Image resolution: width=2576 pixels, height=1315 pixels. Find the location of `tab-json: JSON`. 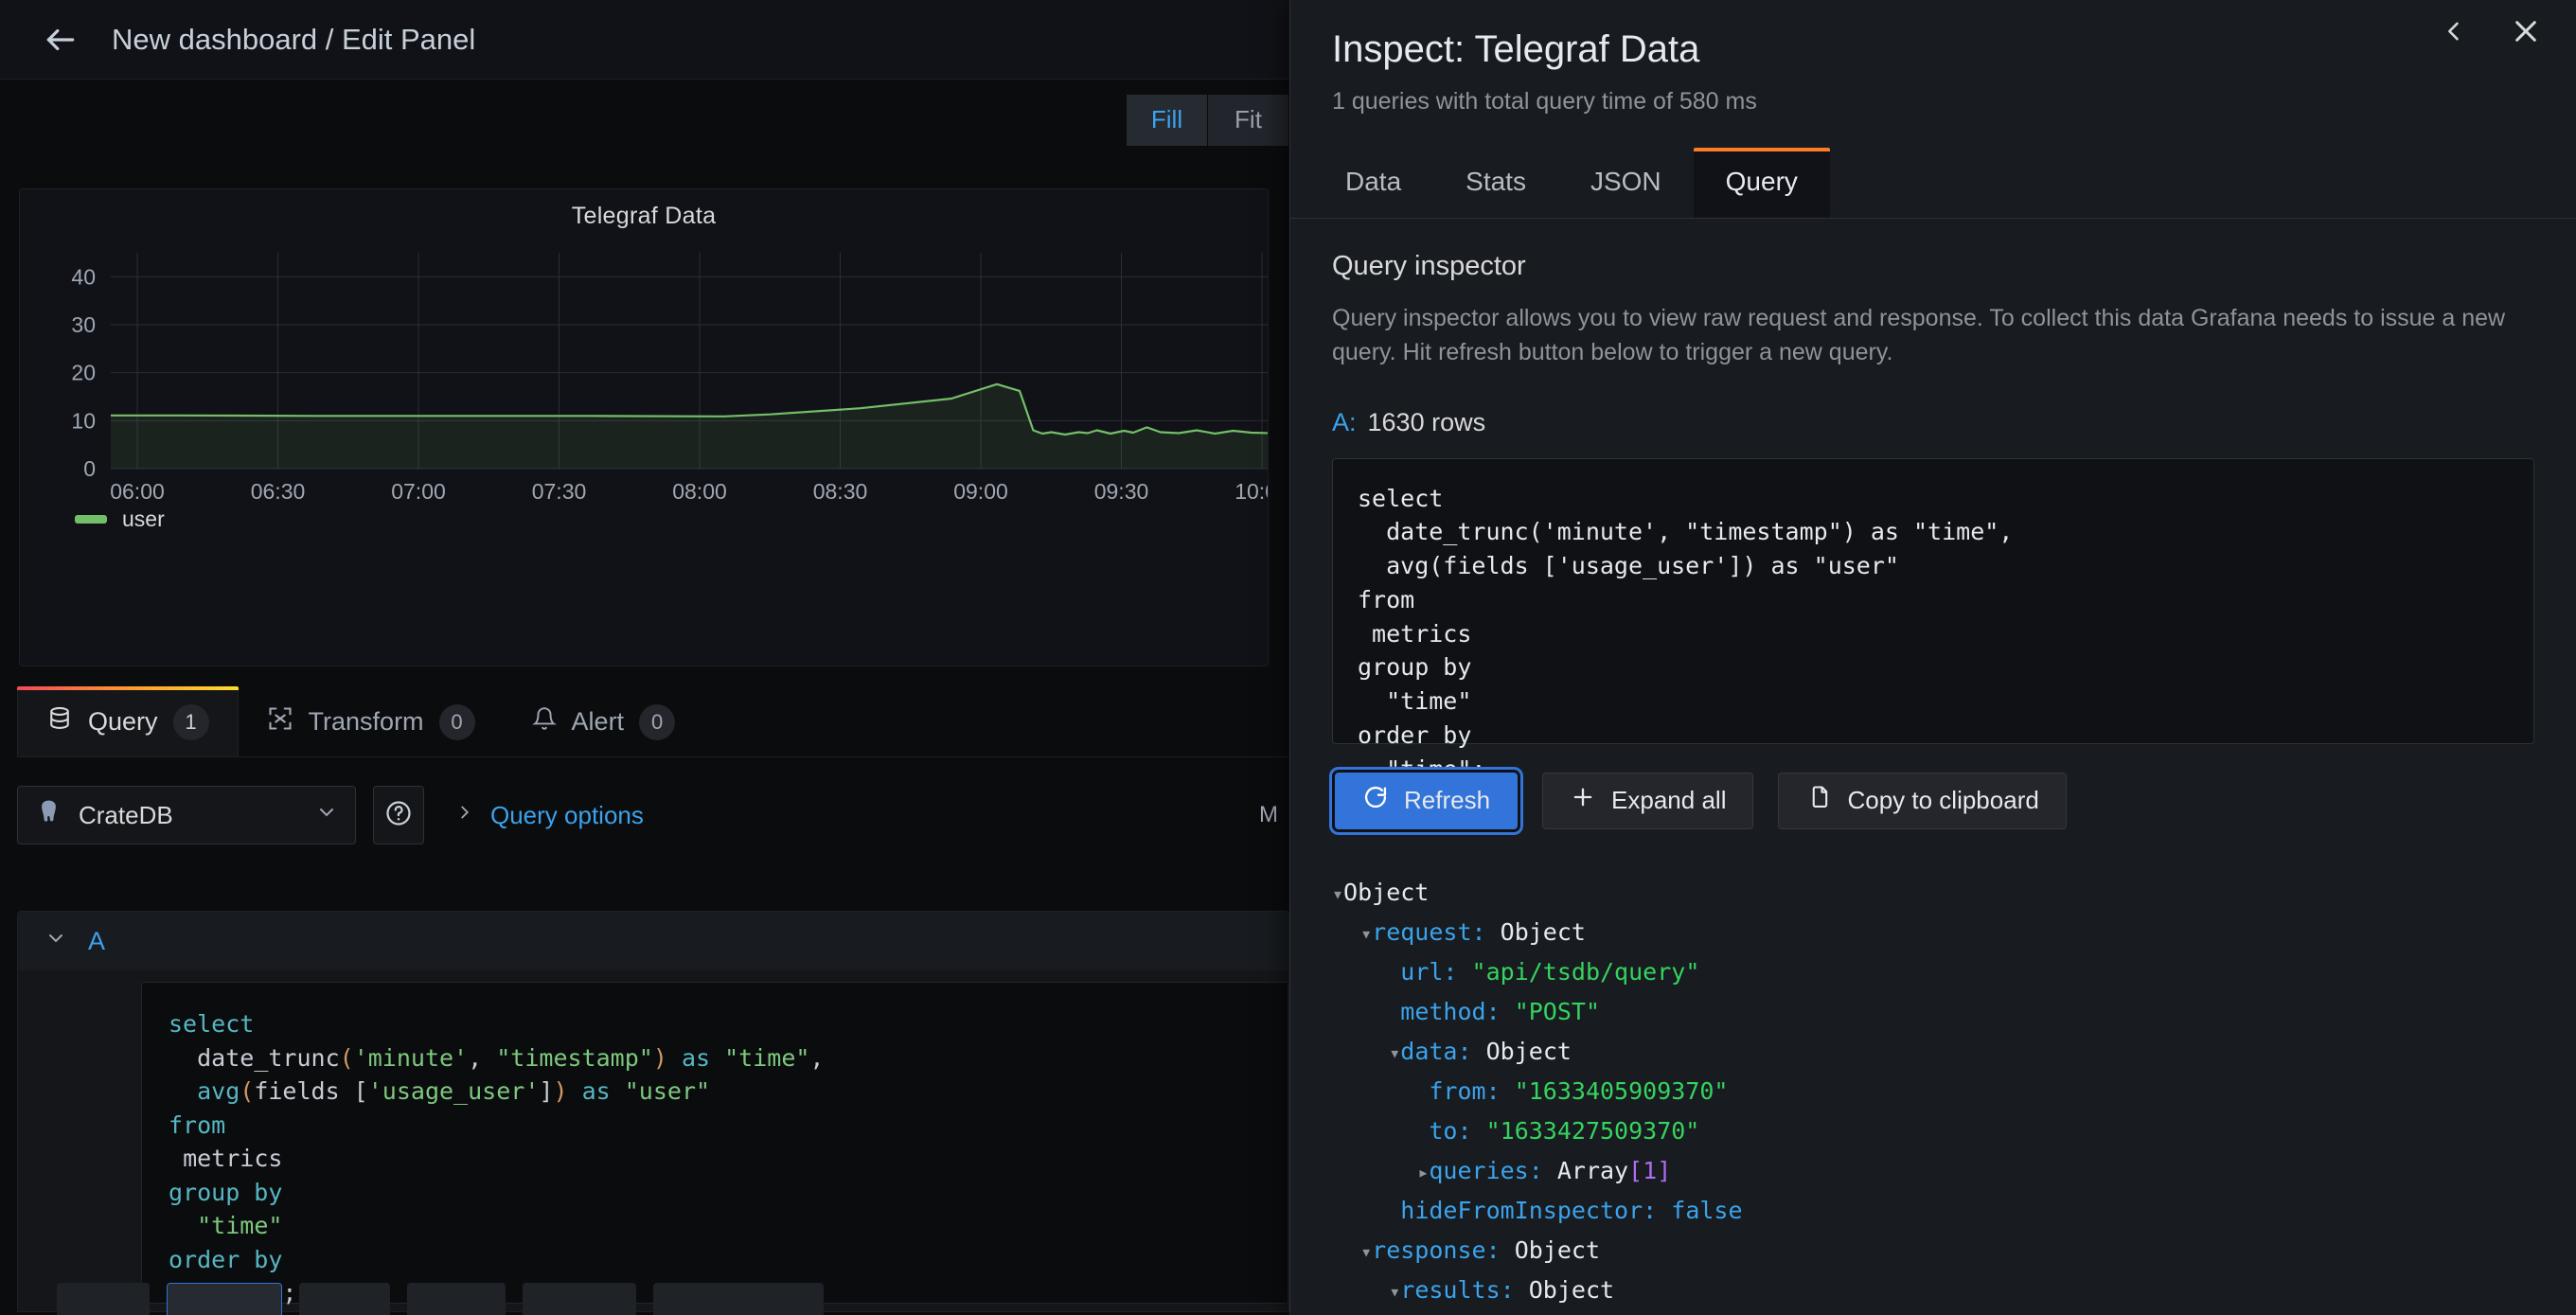

tab-json: JSON is located at coordinates (1626, 183).